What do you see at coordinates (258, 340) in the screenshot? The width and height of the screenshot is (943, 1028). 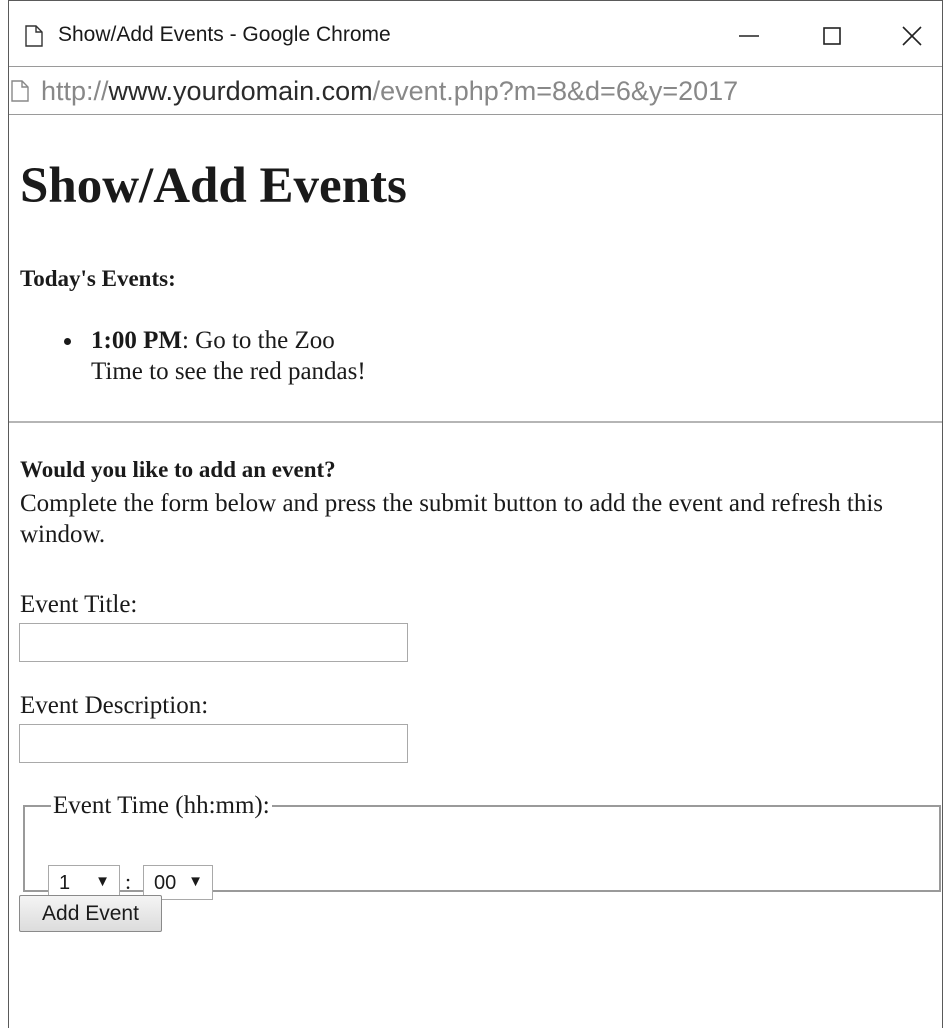 I see `event-title: : Go to the Zoo` at bounding box center [258, 340].